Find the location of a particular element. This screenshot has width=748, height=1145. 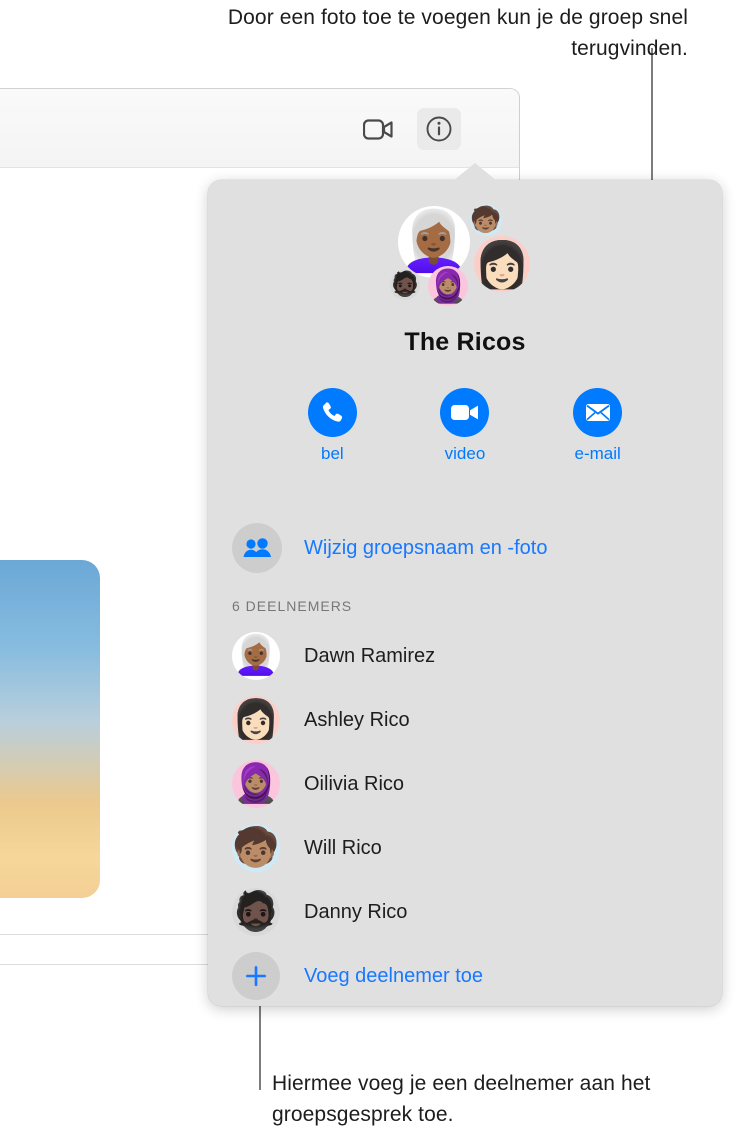

avatar-glyph: 👩🏾‍🦳 is located at coordinates (256, 656).